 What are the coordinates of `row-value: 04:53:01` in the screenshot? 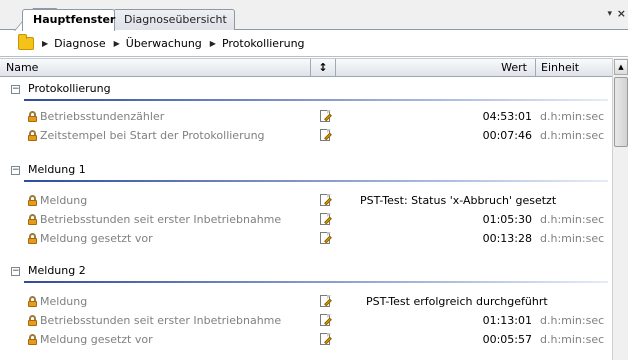 It's located at (507, 116).